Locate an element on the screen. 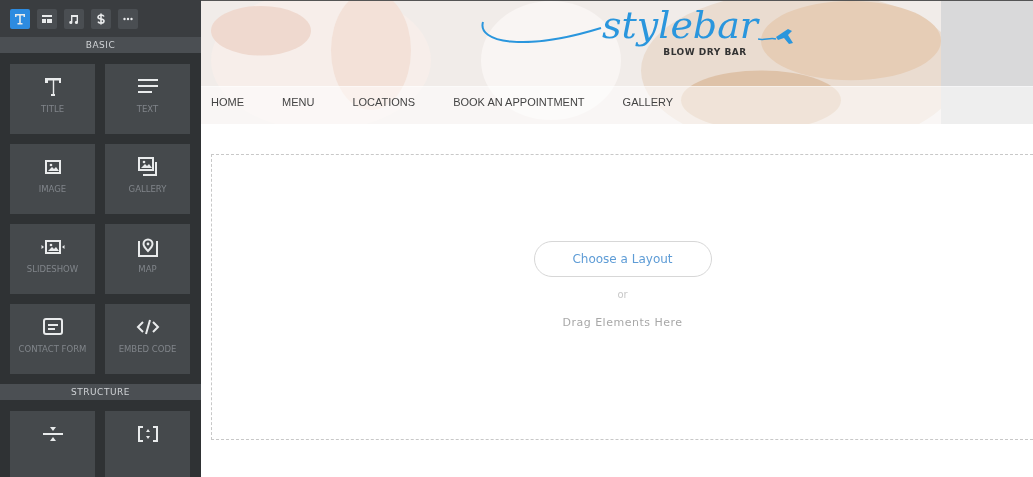 The height and width of the screenshot is (477, 1033). layout-icon is located at coordinates (47, 19).